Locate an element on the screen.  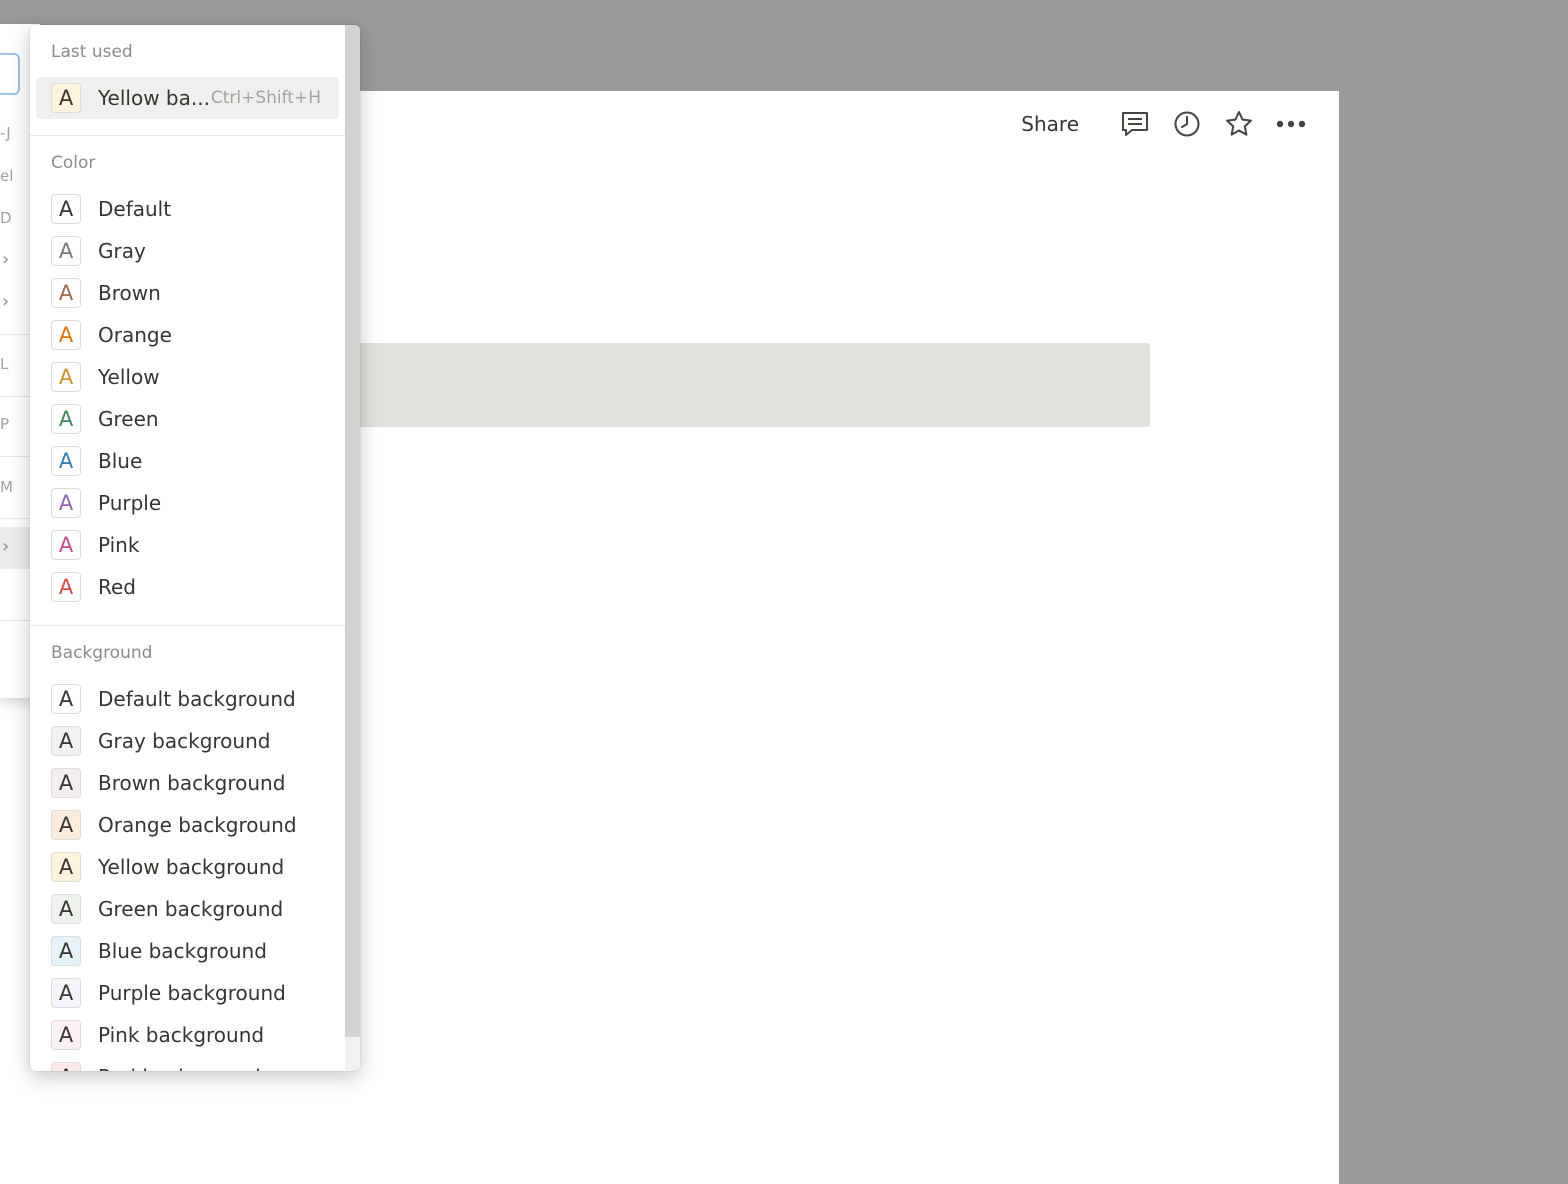
color-option-brown: A Brown is located at coordinates (187, 293).